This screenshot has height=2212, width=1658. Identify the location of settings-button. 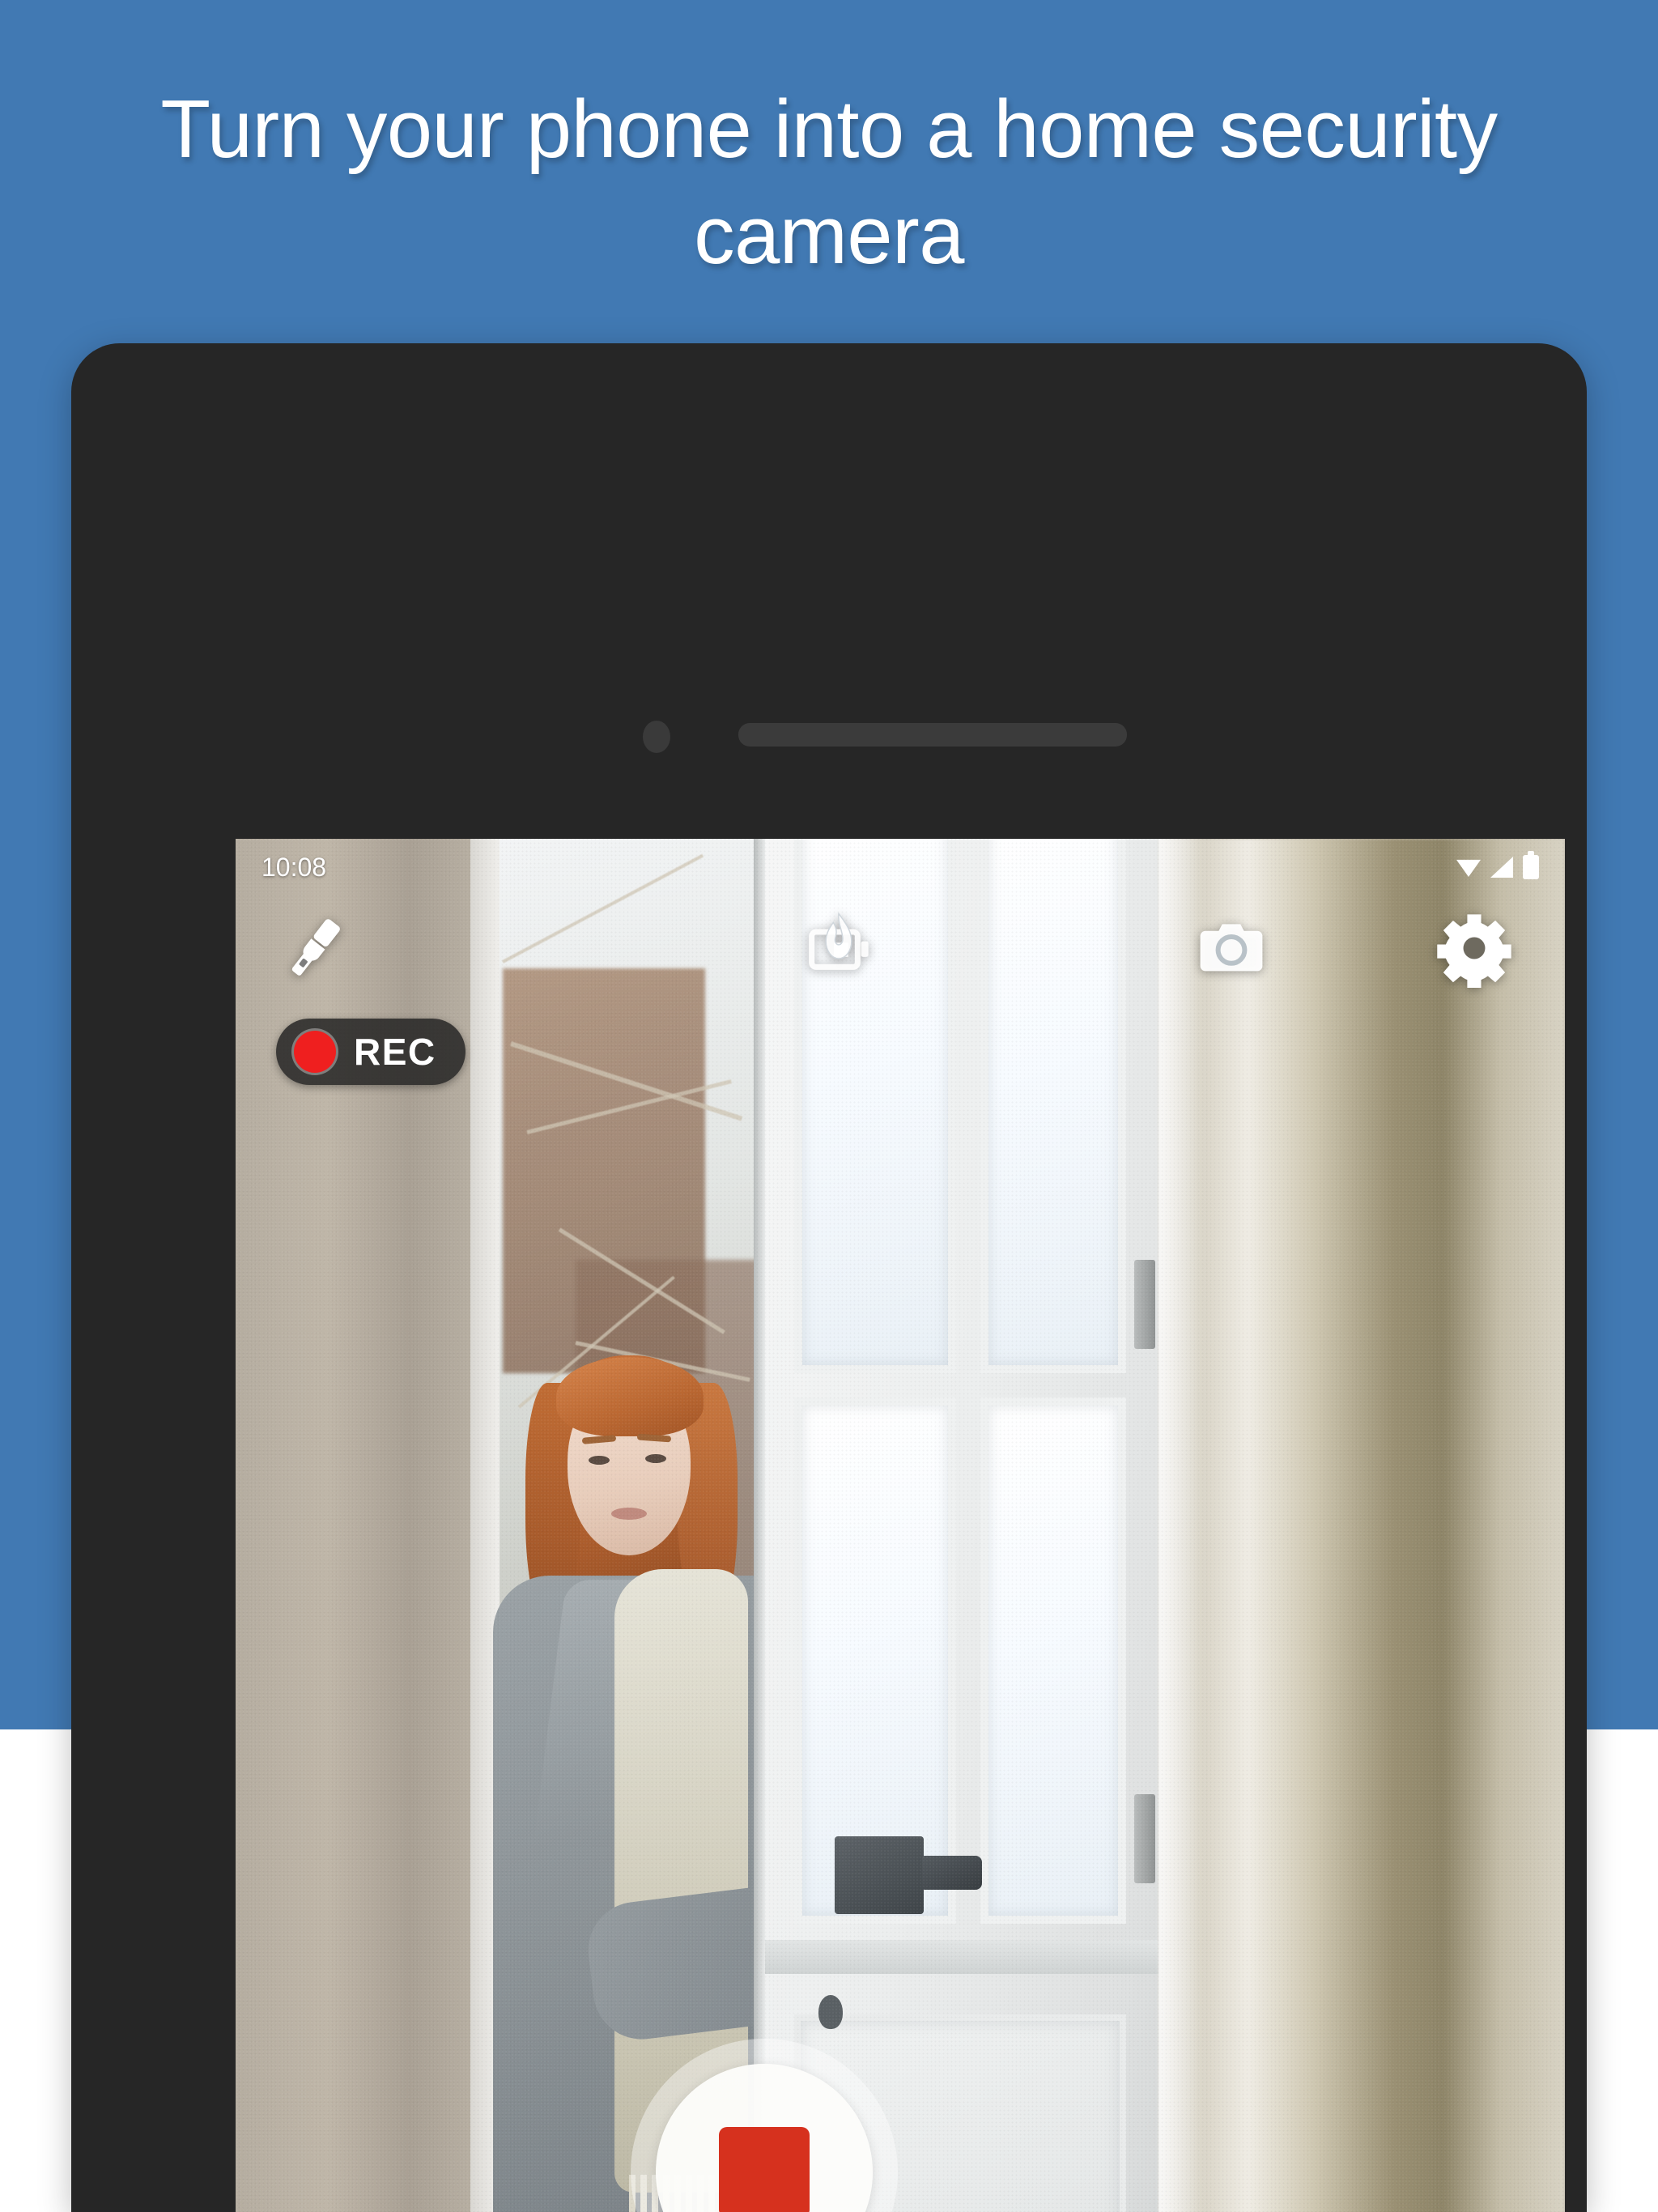
(1474, 949).